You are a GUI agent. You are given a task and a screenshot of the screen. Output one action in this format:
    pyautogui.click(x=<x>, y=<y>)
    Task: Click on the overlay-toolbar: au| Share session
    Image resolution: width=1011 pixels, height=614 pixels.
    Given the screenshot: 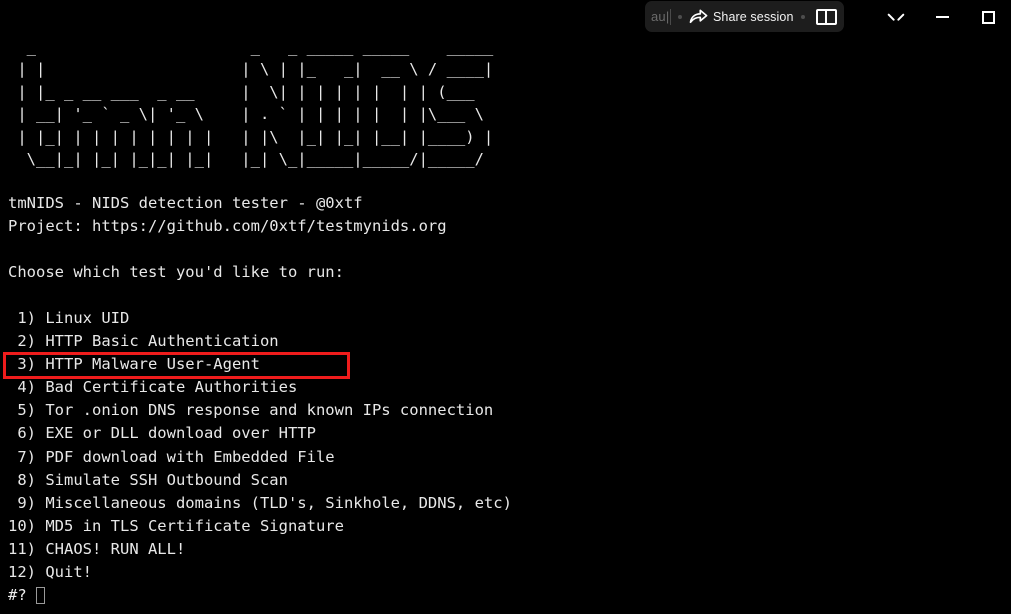 What is the action you would take?
    pyautogui.click(x=505, y=20)
    